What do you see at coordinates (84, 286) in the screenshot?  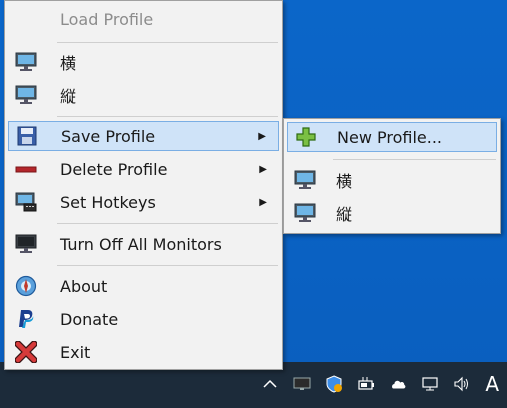 I see `menu-item-label: About` at bounding box center [84, 286].